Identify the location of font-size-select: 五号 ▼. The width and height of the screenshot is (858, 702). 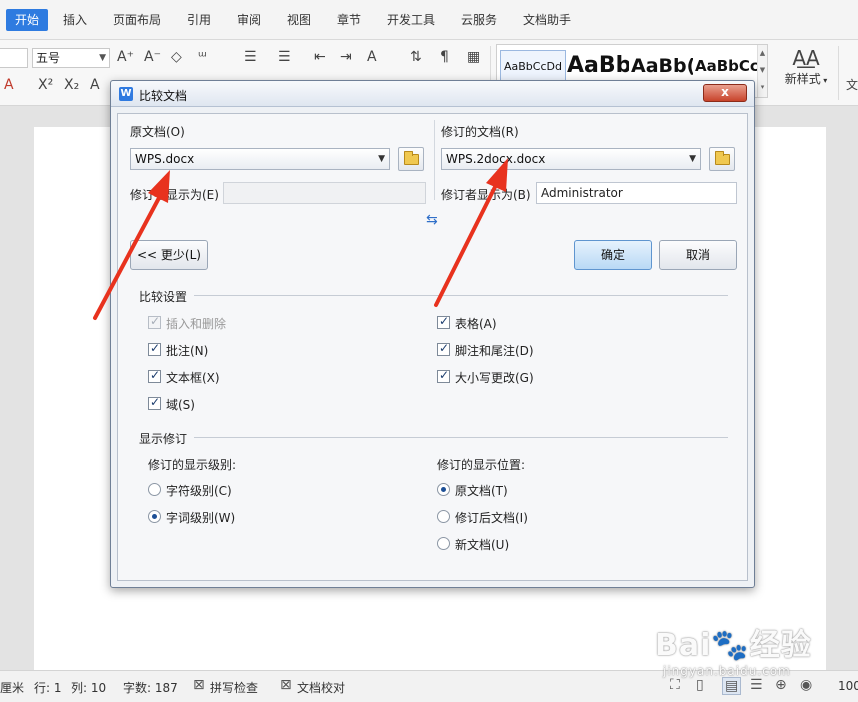
(71, 58).